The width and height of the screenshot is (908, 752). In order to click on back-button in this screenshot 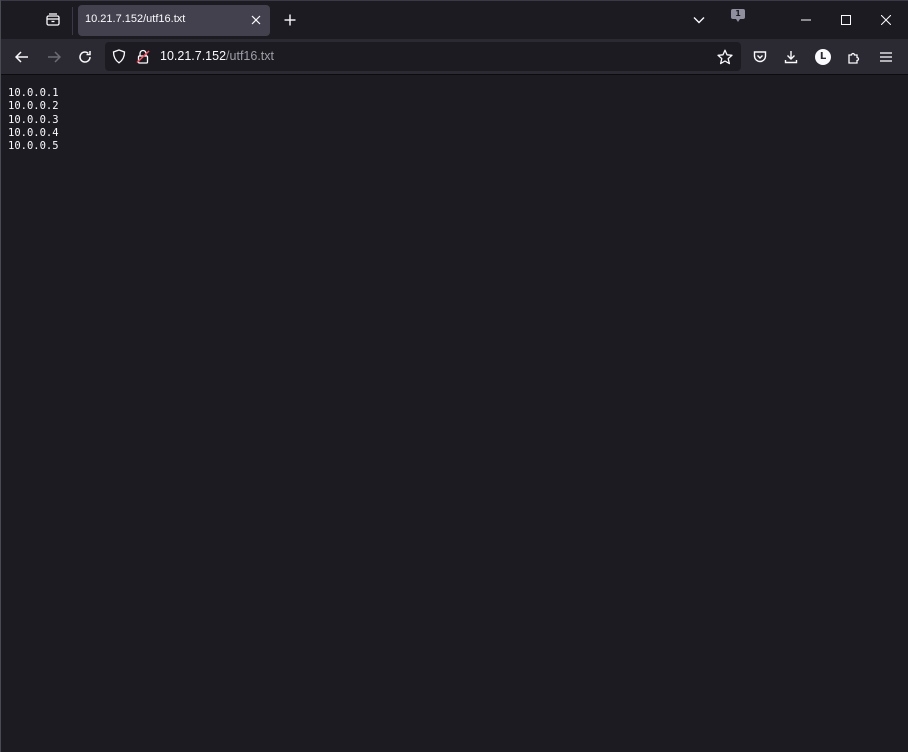, I will do `click(22, 57)`.